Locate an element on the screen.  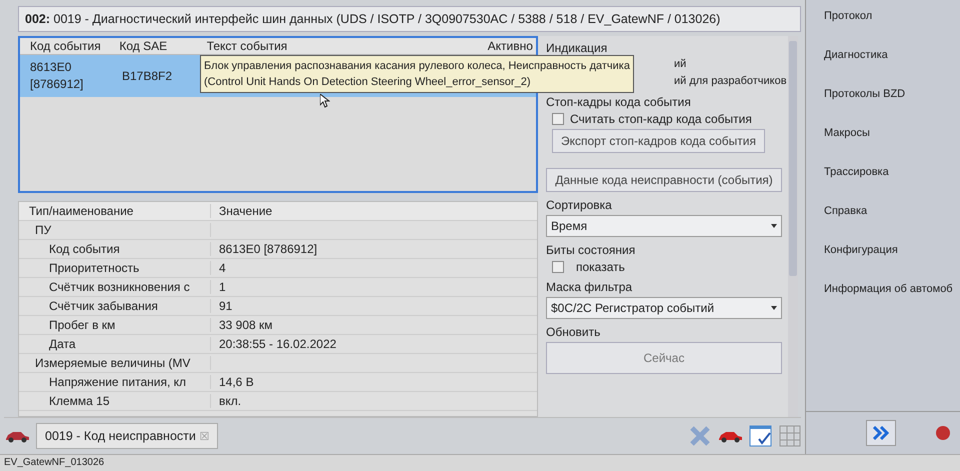
property-value: 33 908 км is located at coordinates (245, 325).